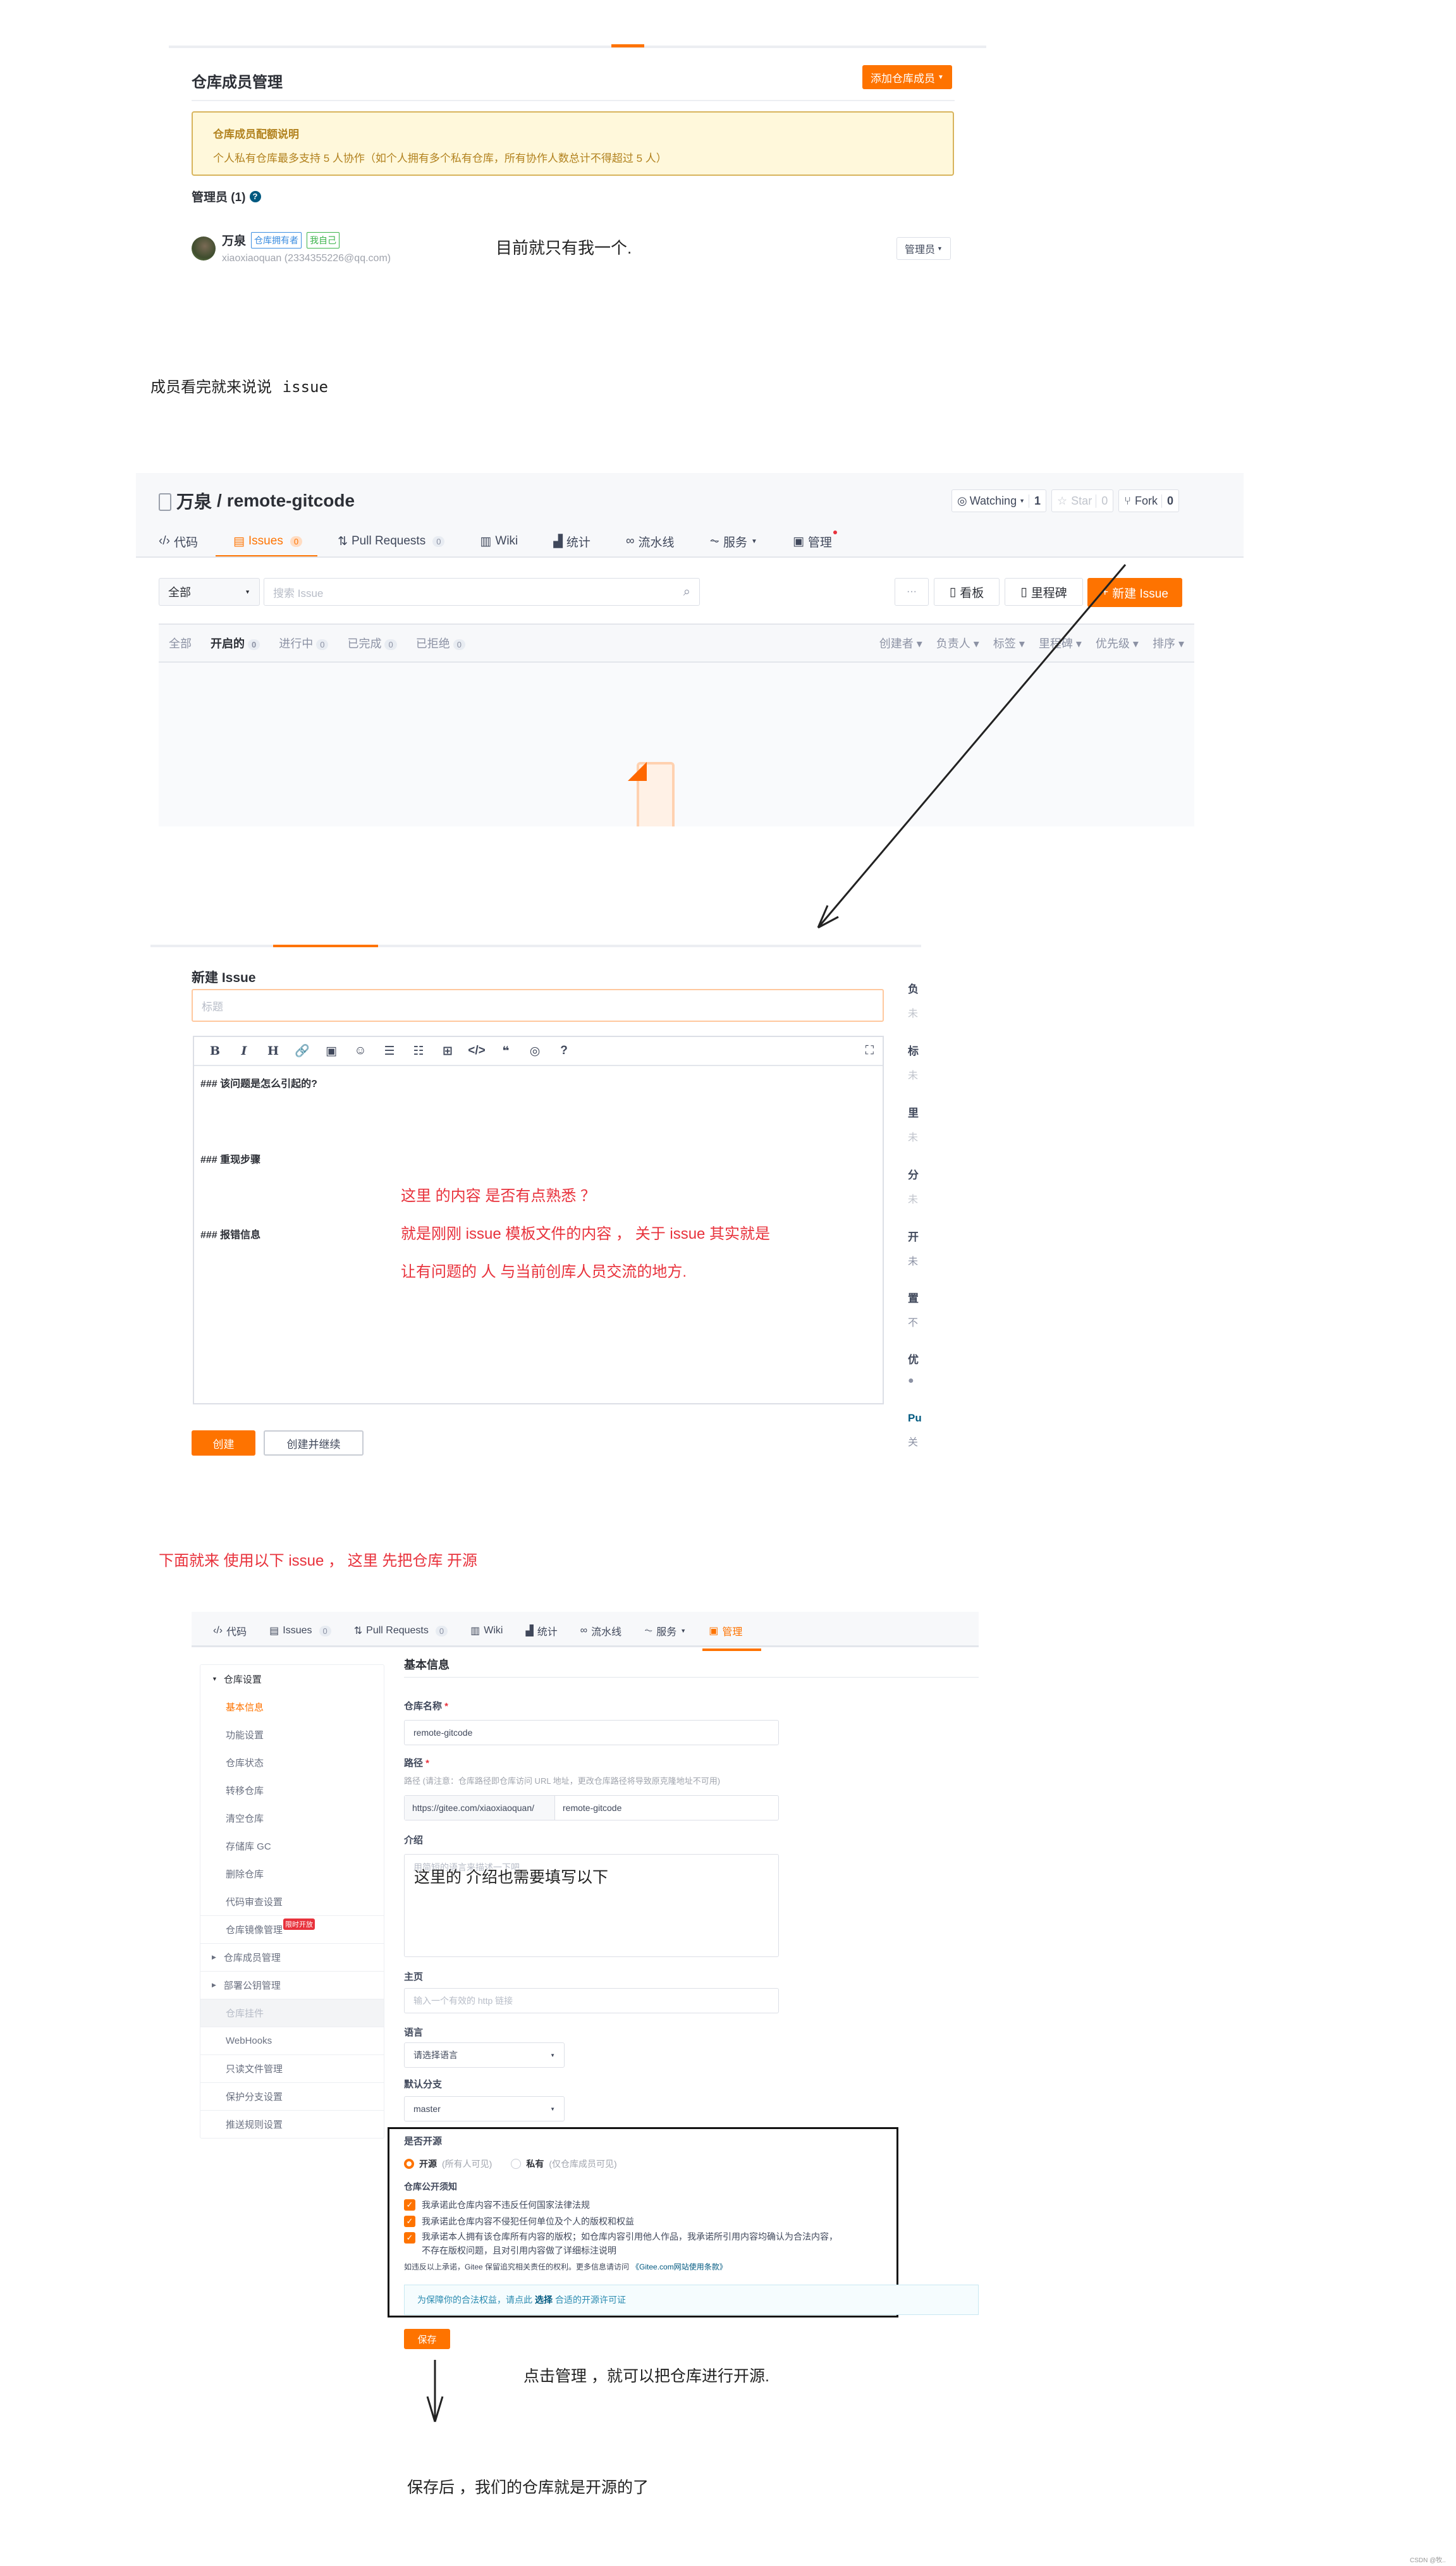 This screenshot has width=1456, height=2566. I want to click on ordered-list-icon: ☷, so click(418, 1051).